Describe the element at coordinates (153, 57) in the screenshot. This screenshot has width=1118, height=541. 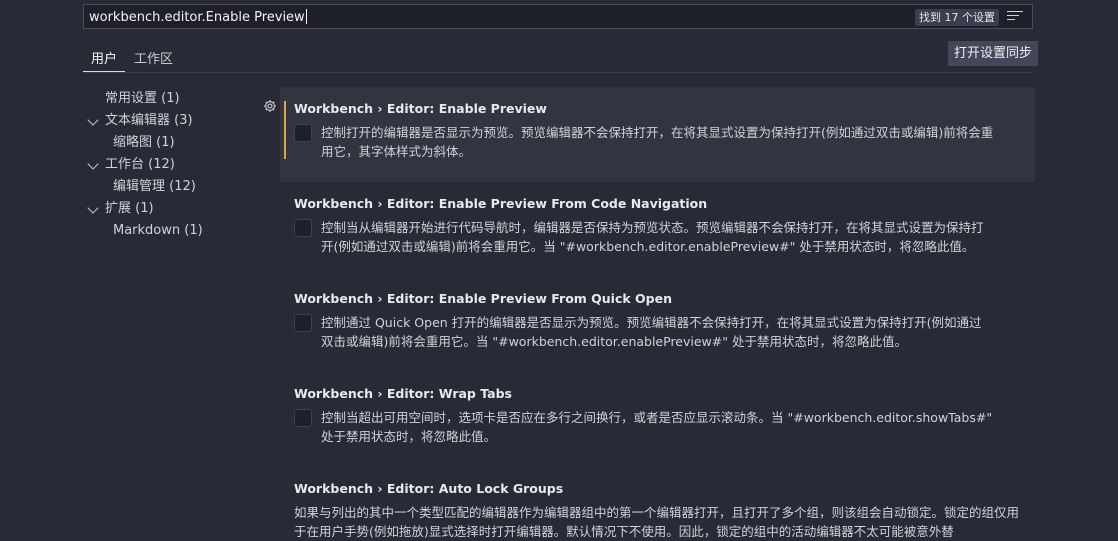
I see `tab-workspace: 工作区` at that location.